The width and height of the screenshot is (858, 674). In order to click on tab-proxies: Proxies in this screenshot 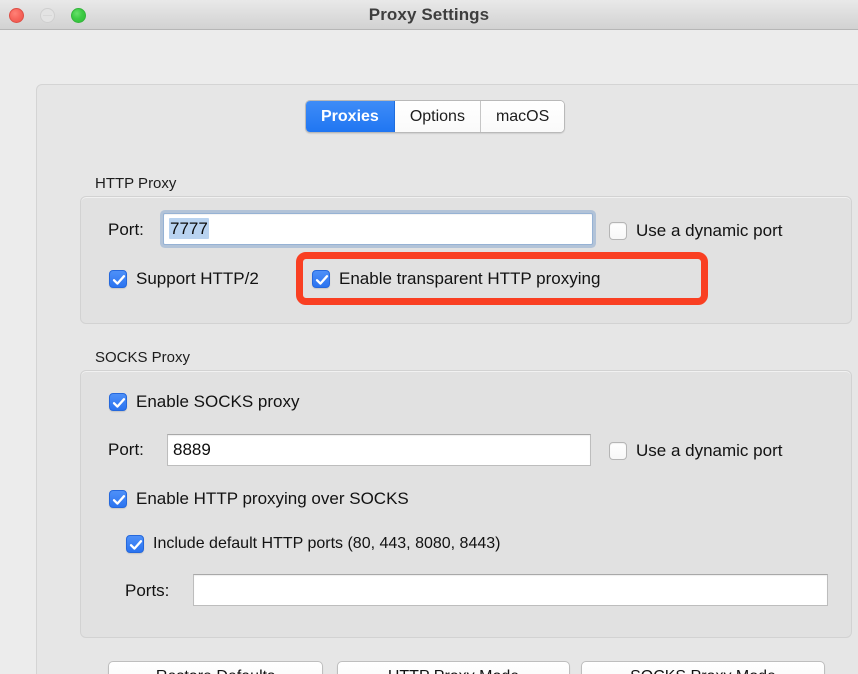, I will do `click(350, 116)`.